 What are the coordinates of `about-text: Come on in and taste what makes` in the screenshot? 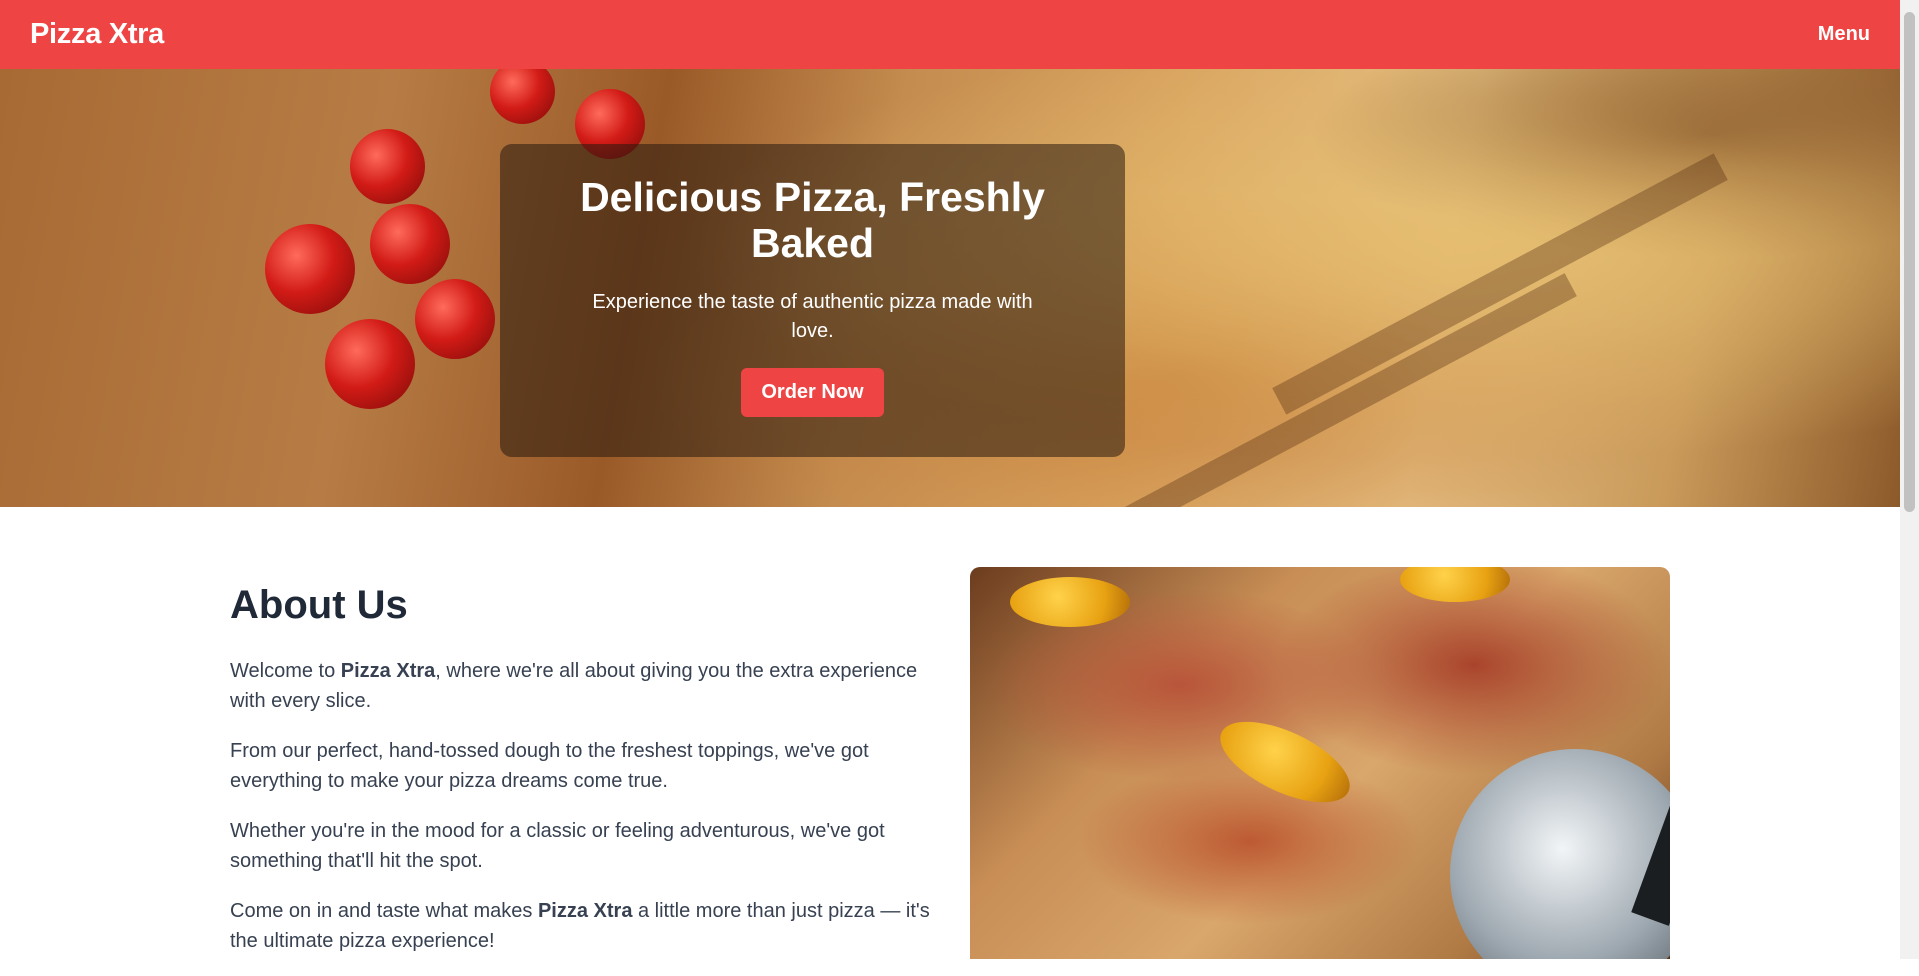 It's located at (384, 911).